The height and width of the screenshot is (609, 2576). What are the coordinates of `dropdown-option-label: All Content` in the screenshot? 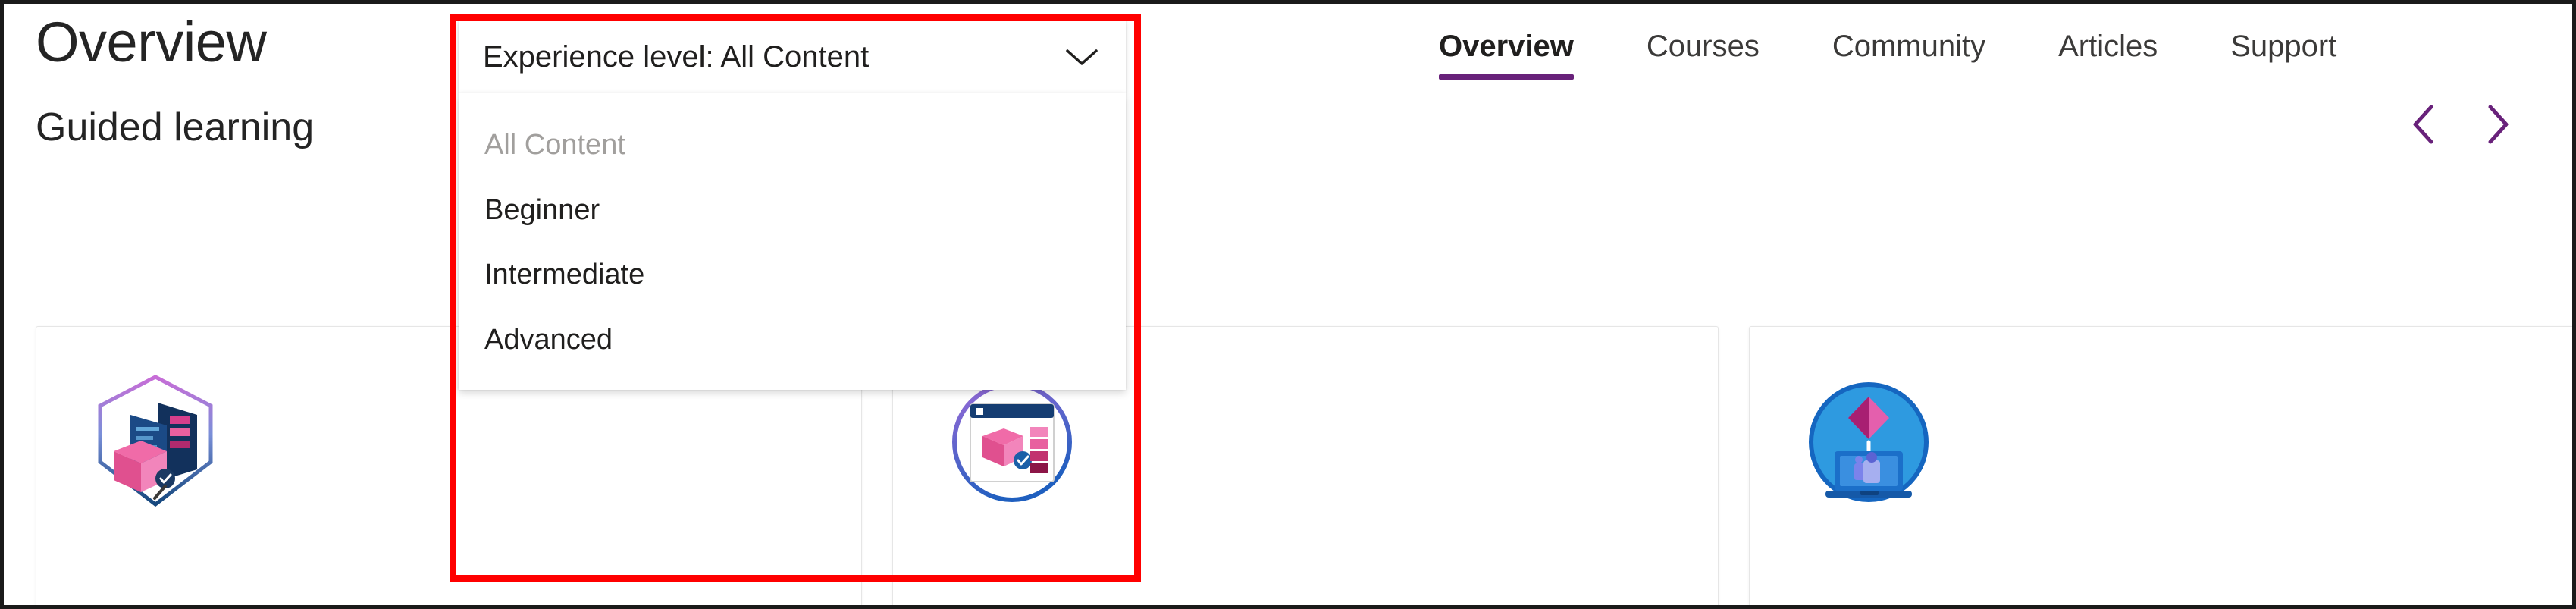 It's located at (554, 145).